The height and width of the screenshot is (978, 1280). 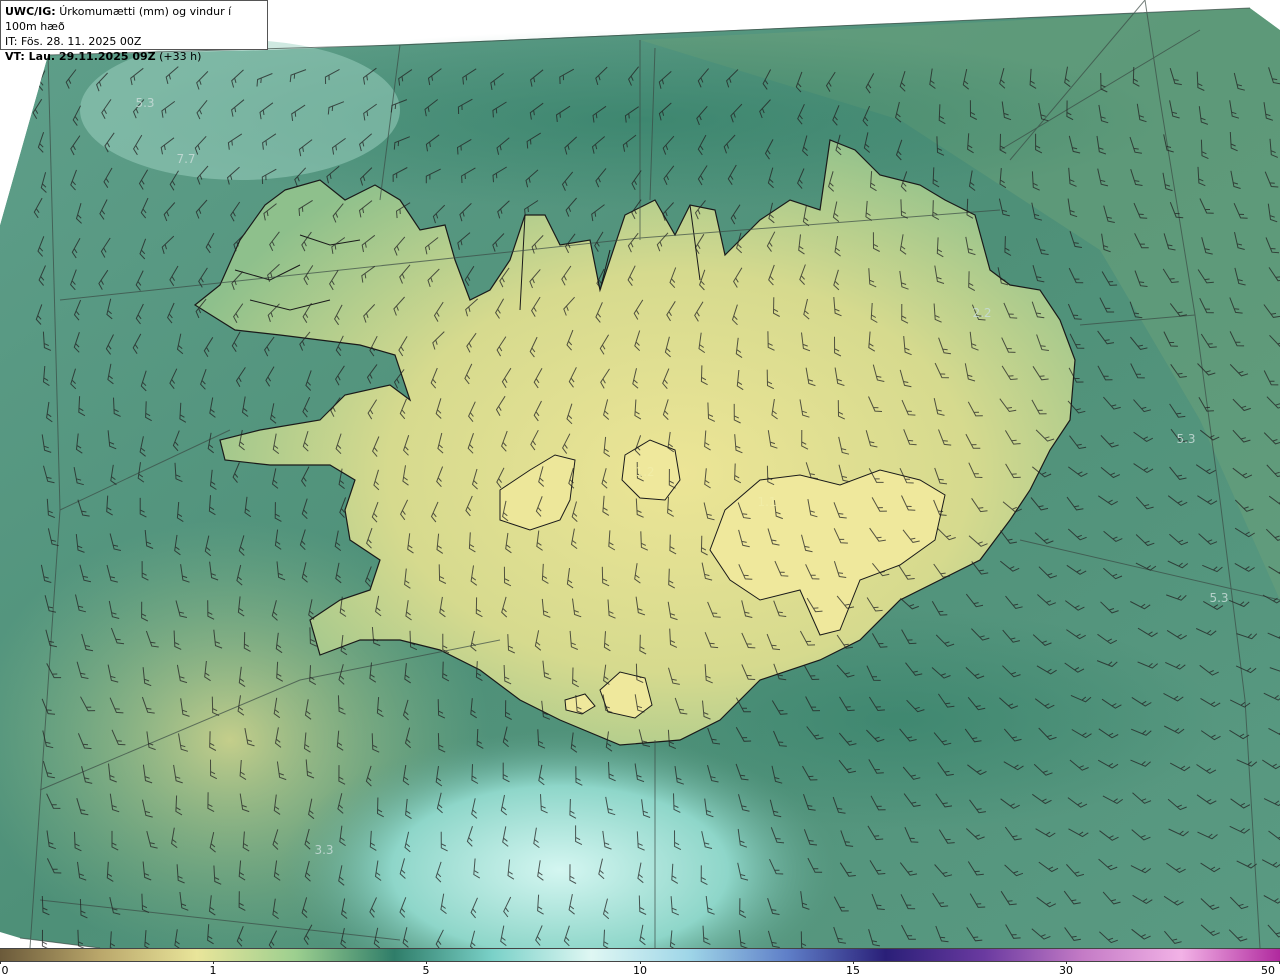 I want to click on valid-time-line: VT: Lau. 29.11.2025 09Z (+33 h), so click(x=134, y=56).